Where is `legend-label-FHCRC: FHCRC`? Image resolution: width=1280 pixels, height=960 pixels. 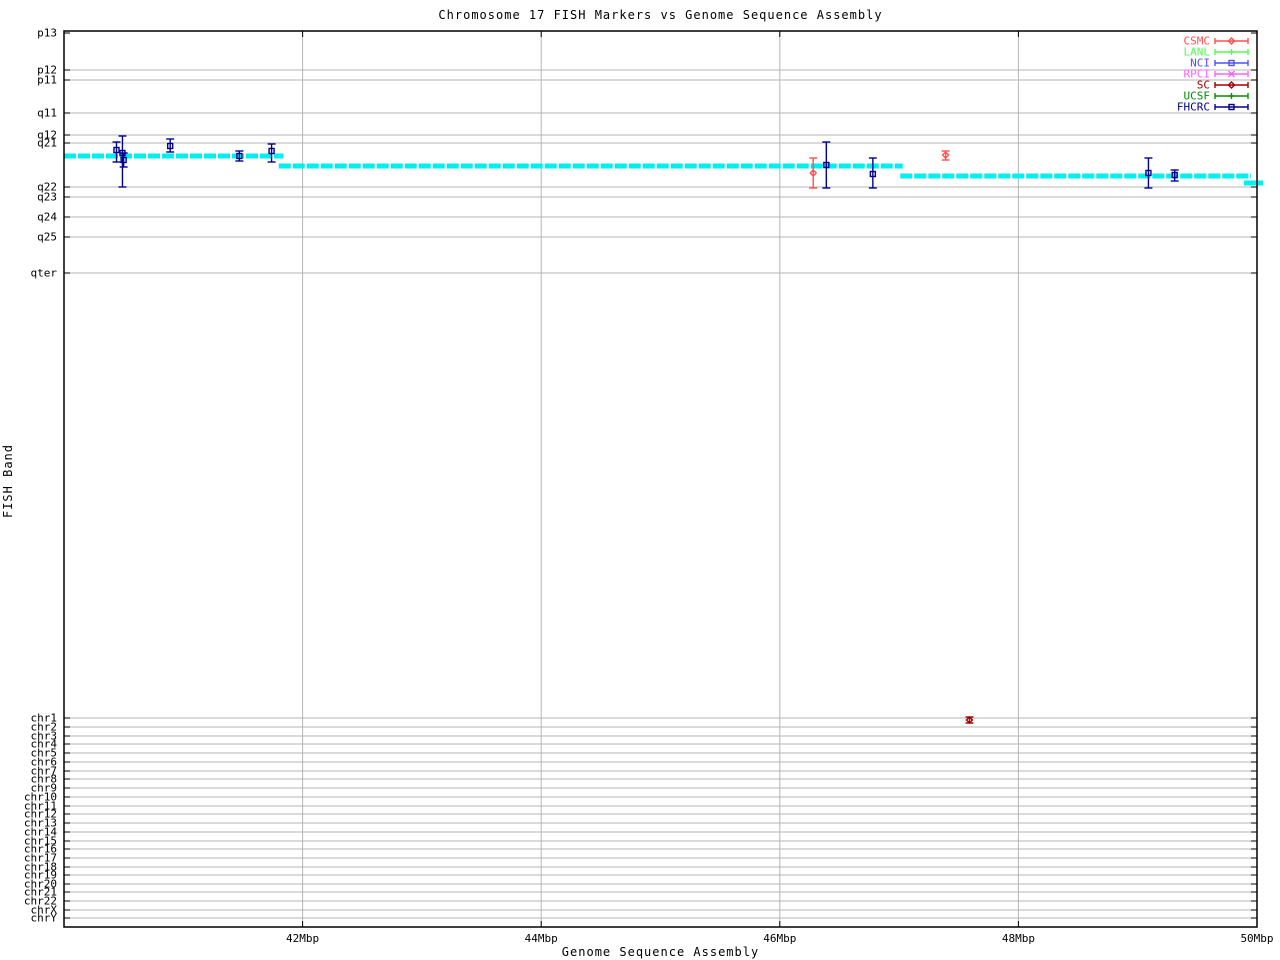 legend-label-FHCRC: FHCRC is located at coordinates (1193, 107).